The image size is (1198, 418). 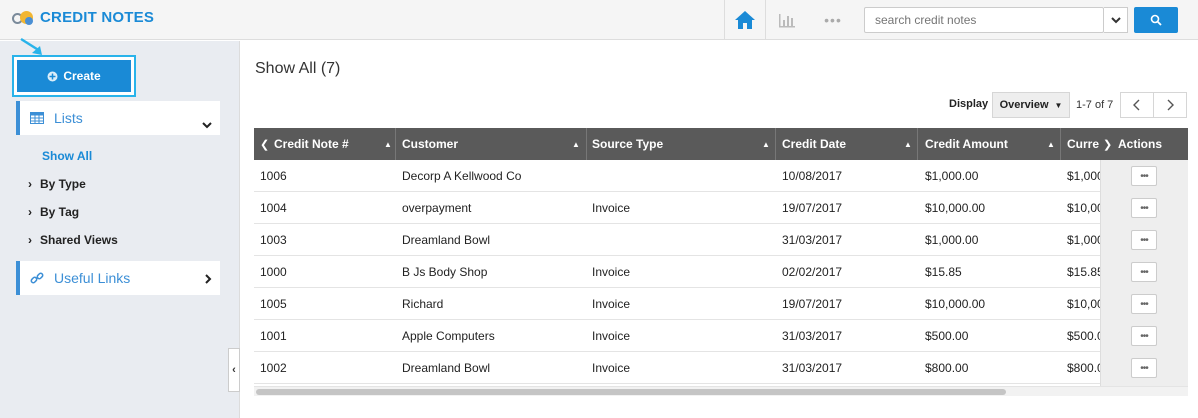 I want to click on prev-page-button, so click(x=1137, y=105).